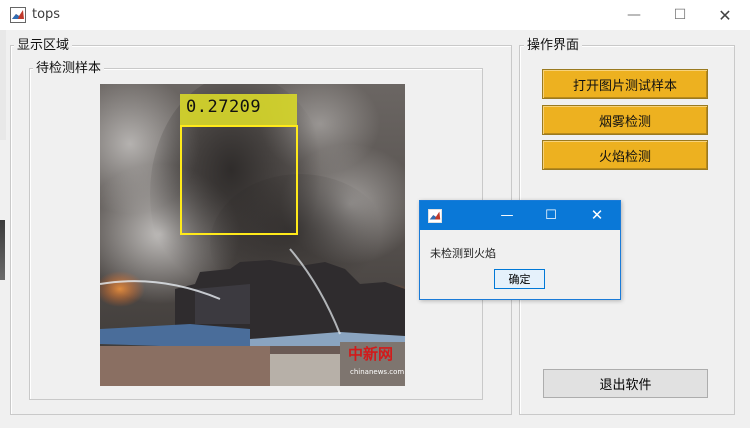  Describe the element at coordinates (625, 120) in the screenshot. I see `smoke-detect-button: 烟雾检测` at that location.